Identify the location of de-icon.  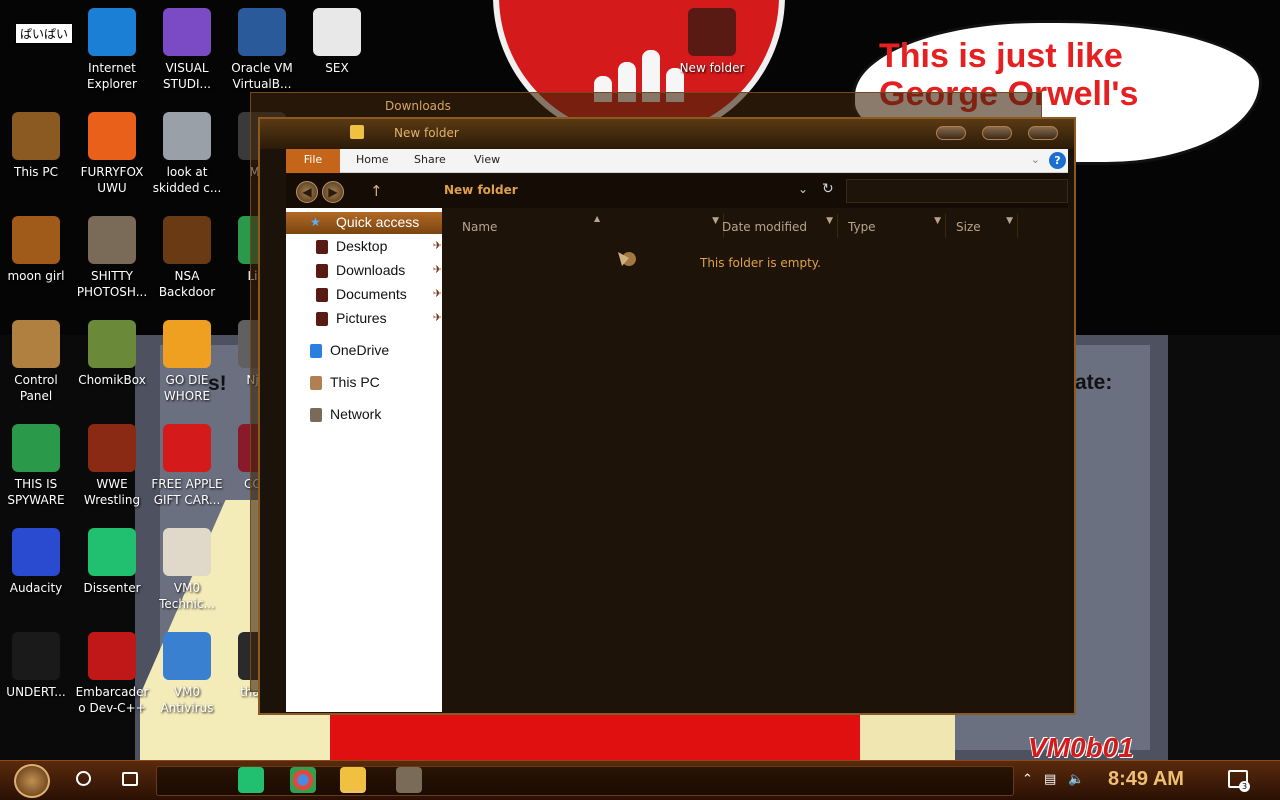
(187, 344).